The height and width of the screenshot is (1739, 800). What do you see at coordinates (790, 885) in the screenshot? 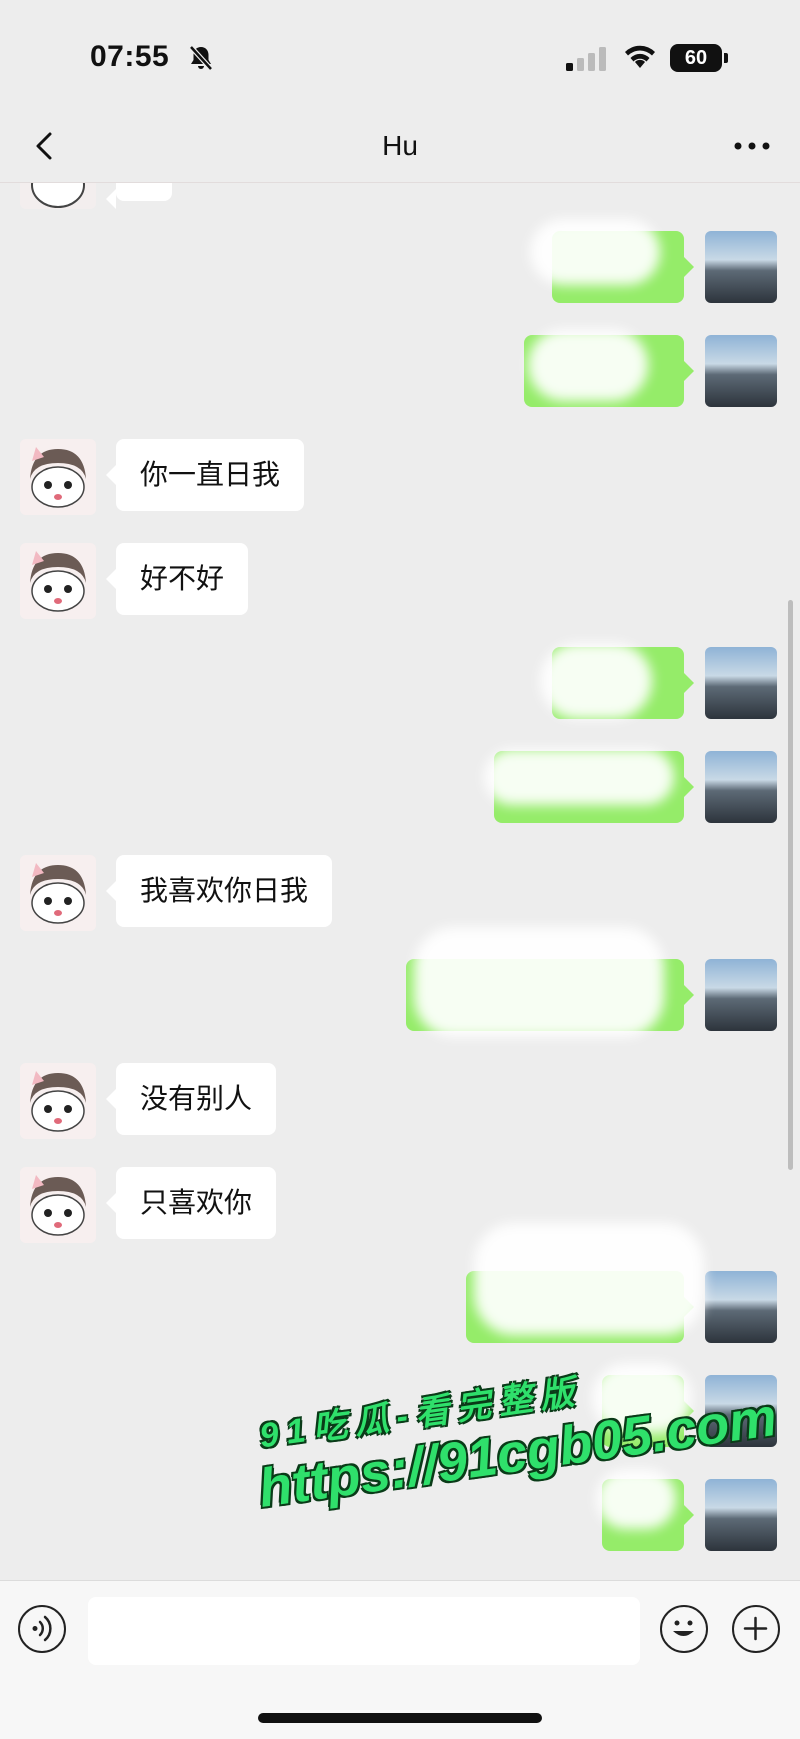
I see `chat-scrollbar` at bounding box center [790, 885].